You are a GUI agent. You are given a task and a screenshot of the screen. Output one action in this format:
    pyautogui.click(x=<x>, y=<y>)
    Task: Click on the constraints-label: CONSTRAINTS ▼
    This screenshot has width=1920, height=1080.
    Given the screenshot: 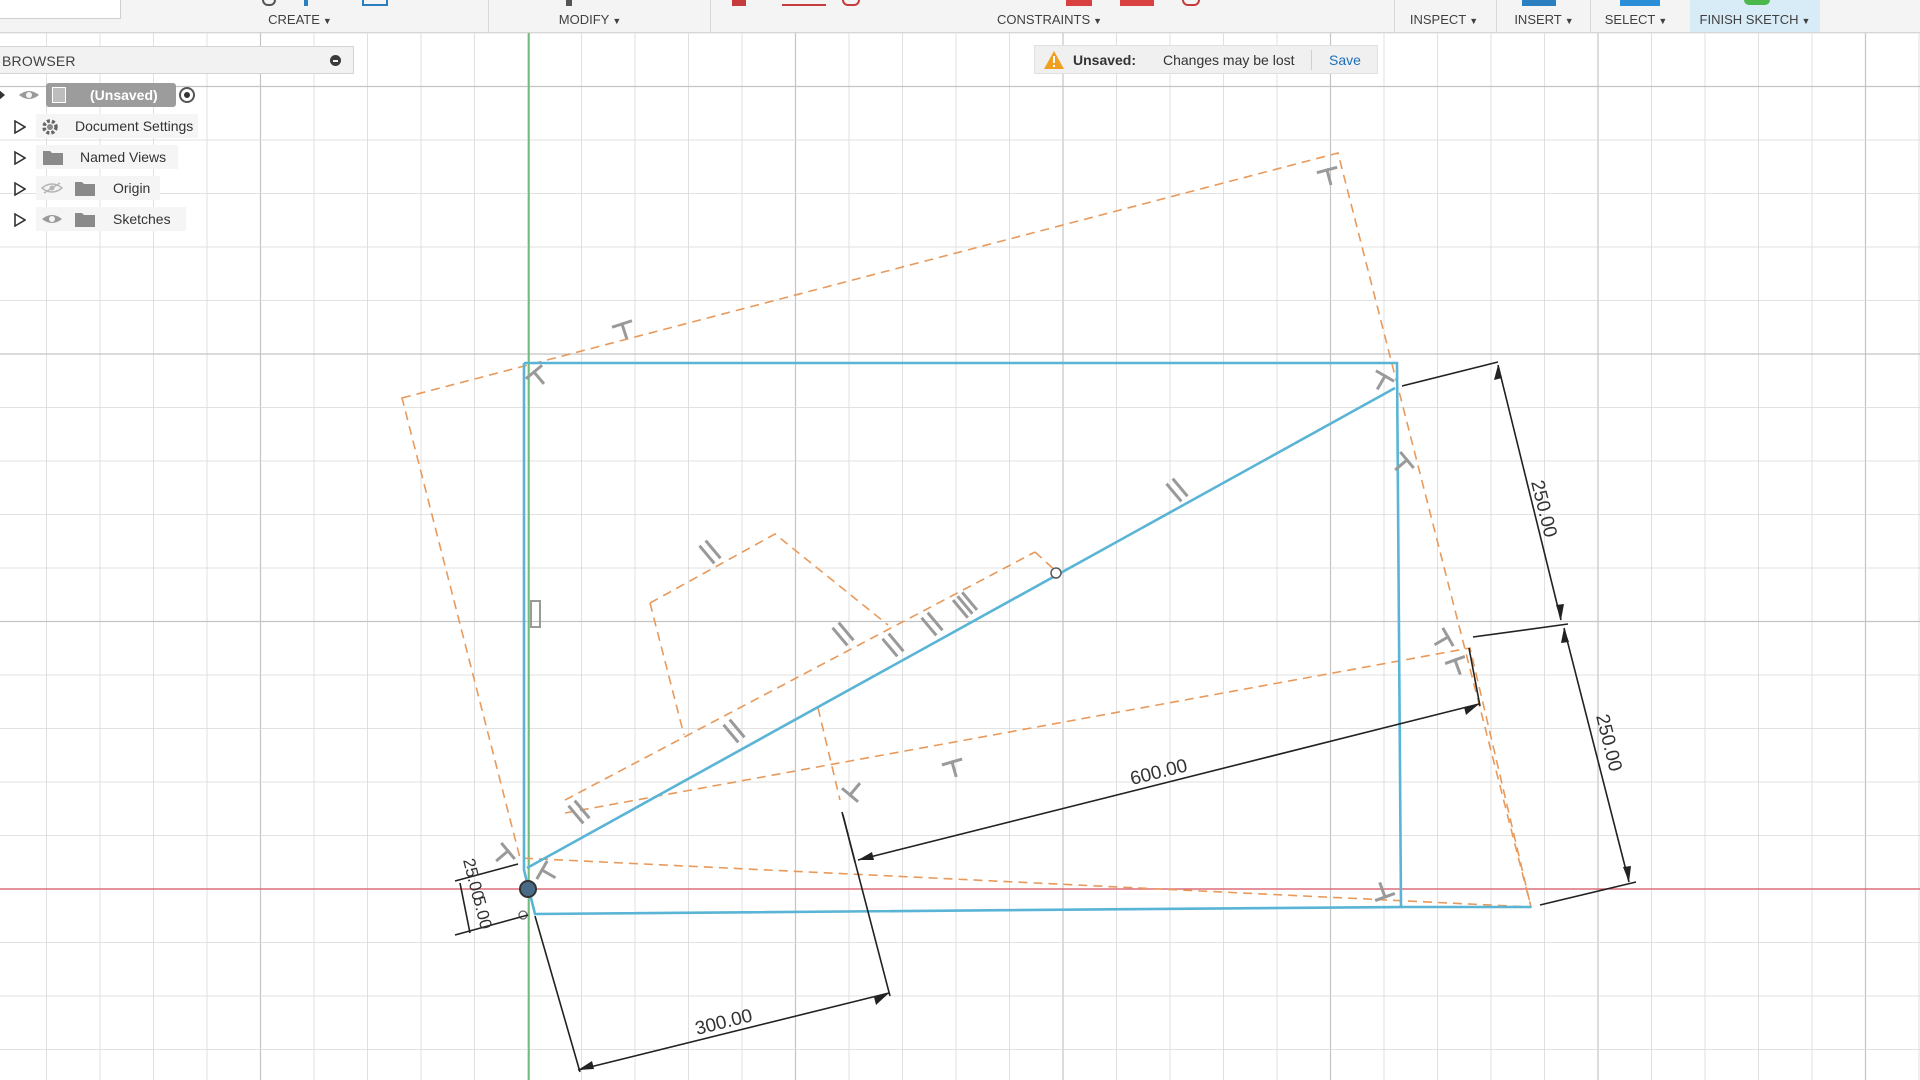 What is the action you would take?
    pyautogui.click(x=1050, y=19)
    